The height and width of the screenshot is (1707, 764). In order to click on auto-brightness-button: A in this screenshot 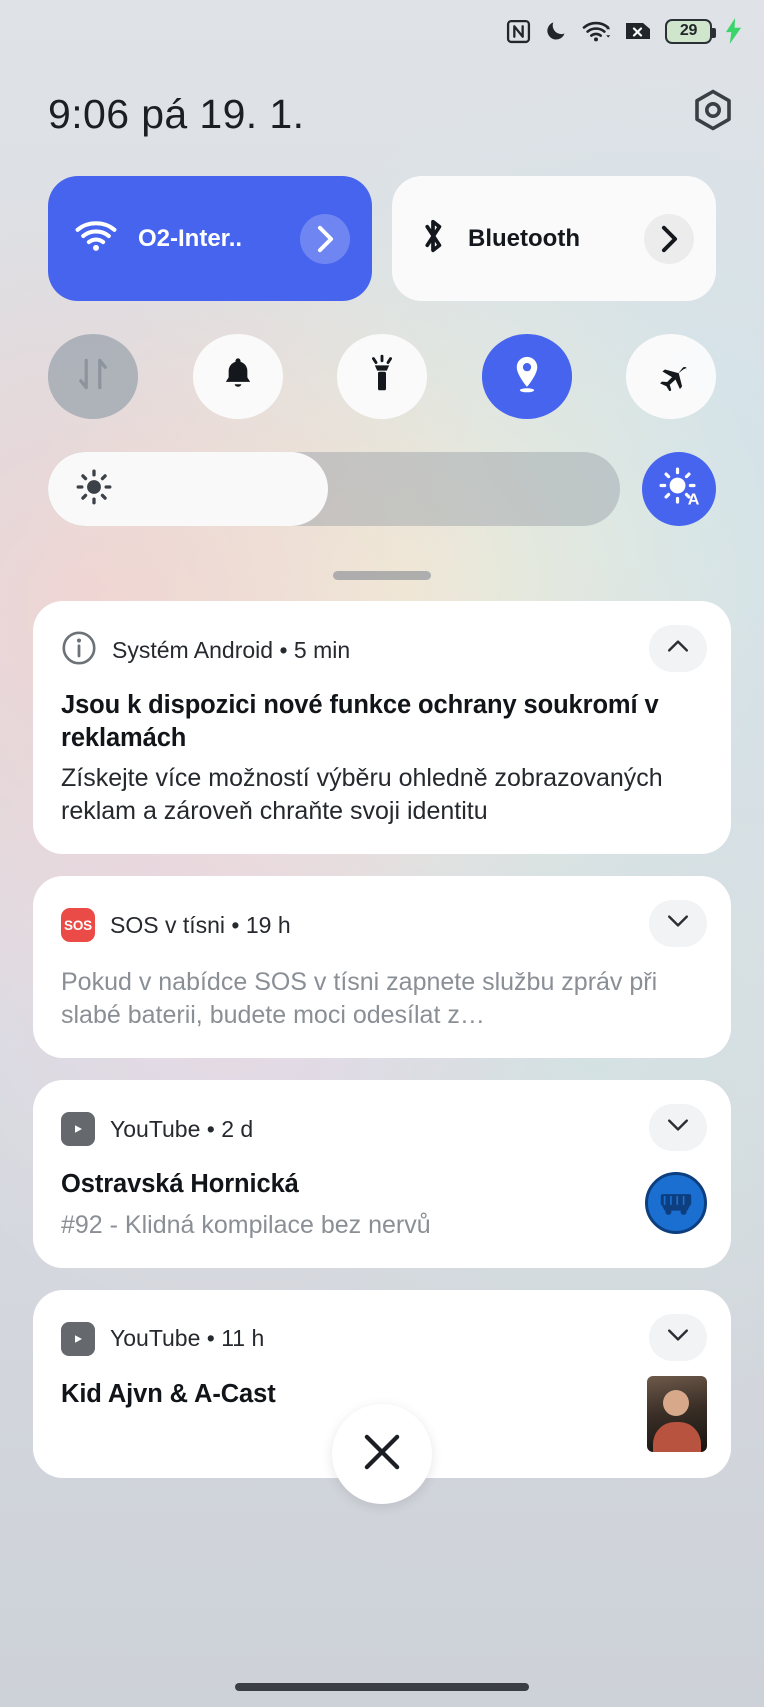, I will do `click(679, 489)`.